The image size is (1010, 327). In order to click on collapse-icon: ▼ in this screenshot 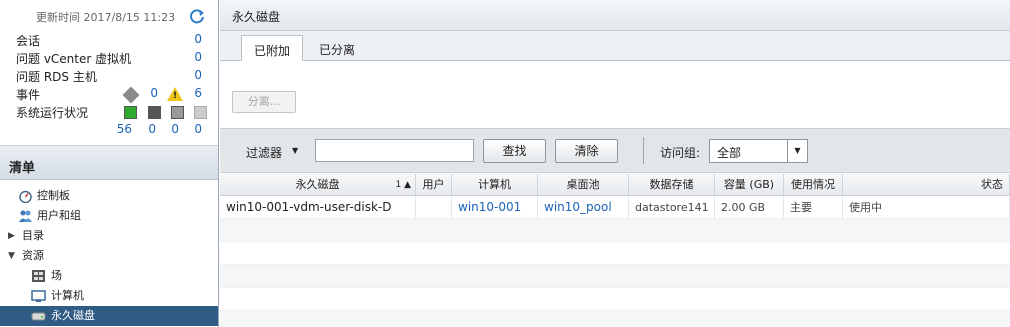, I will do `click(11, 256)`.